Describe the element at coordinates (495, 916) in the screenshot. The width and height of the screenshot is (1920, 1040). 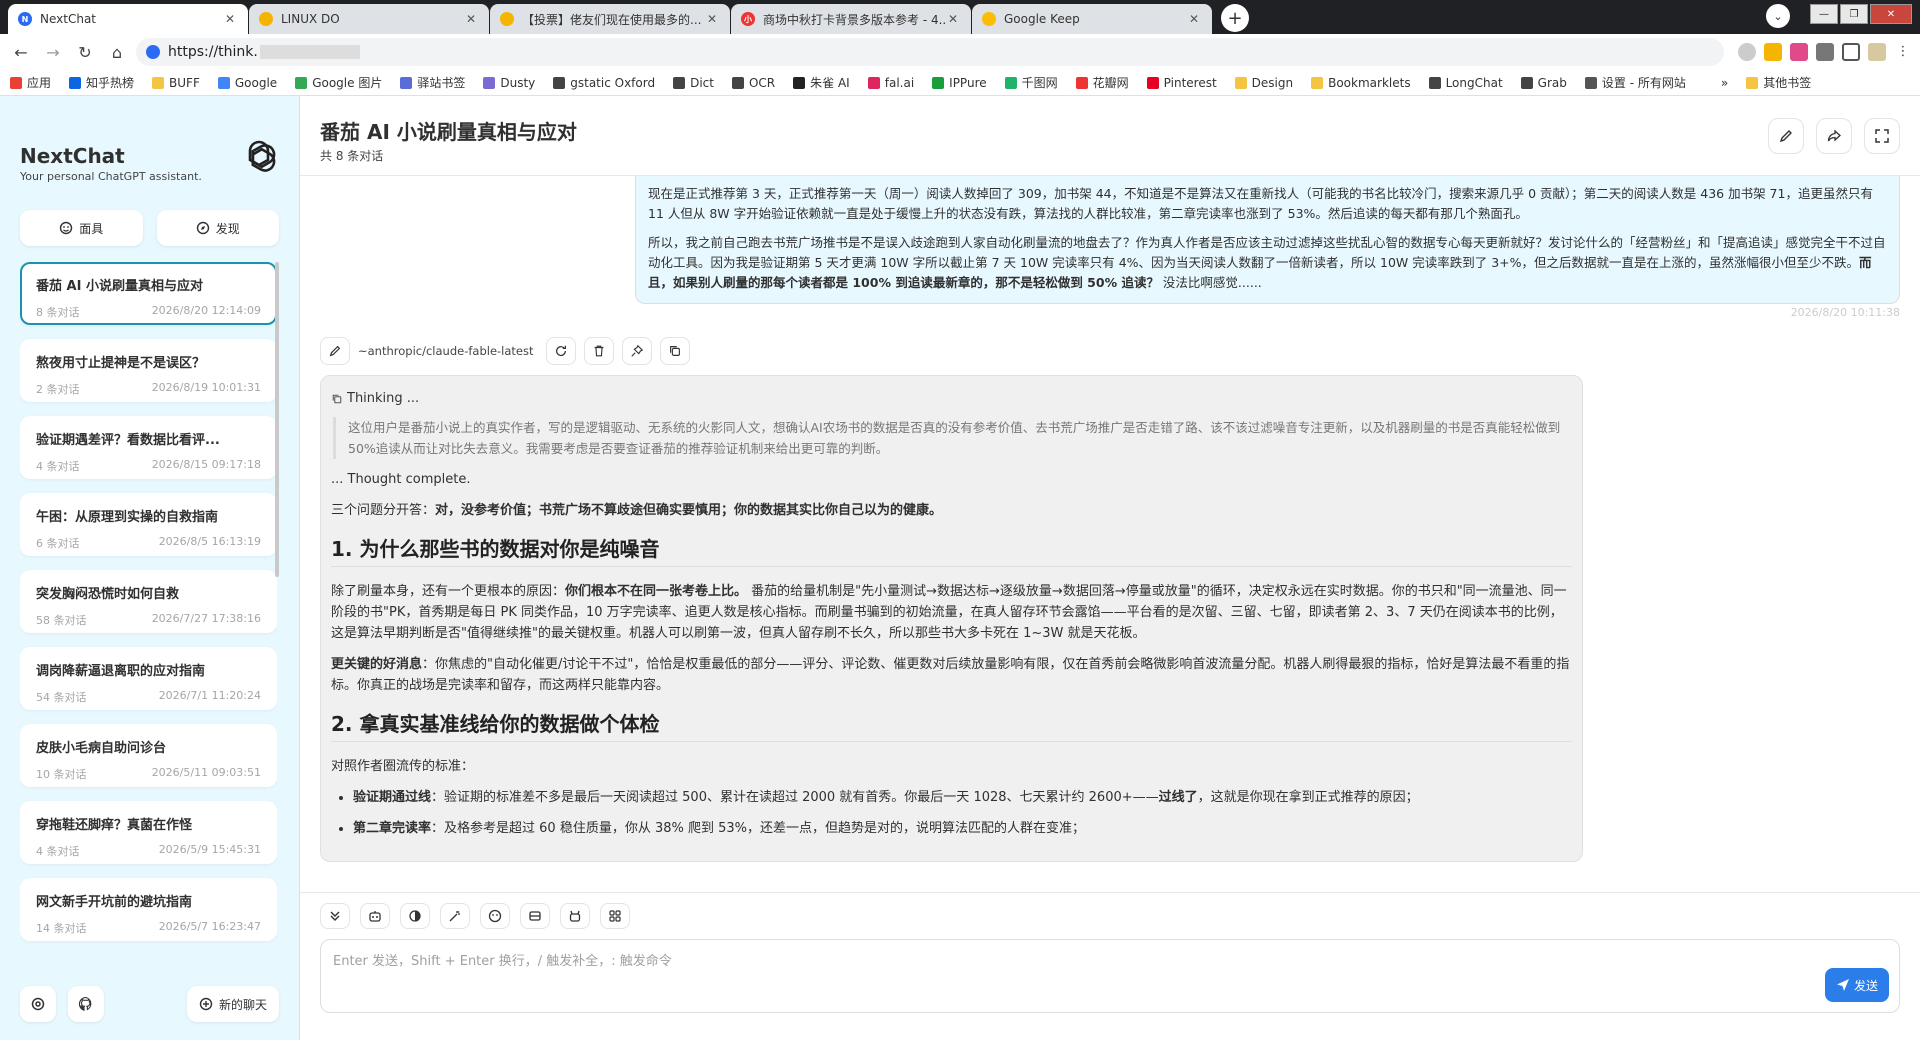
I see `mask-select-button` at that location.